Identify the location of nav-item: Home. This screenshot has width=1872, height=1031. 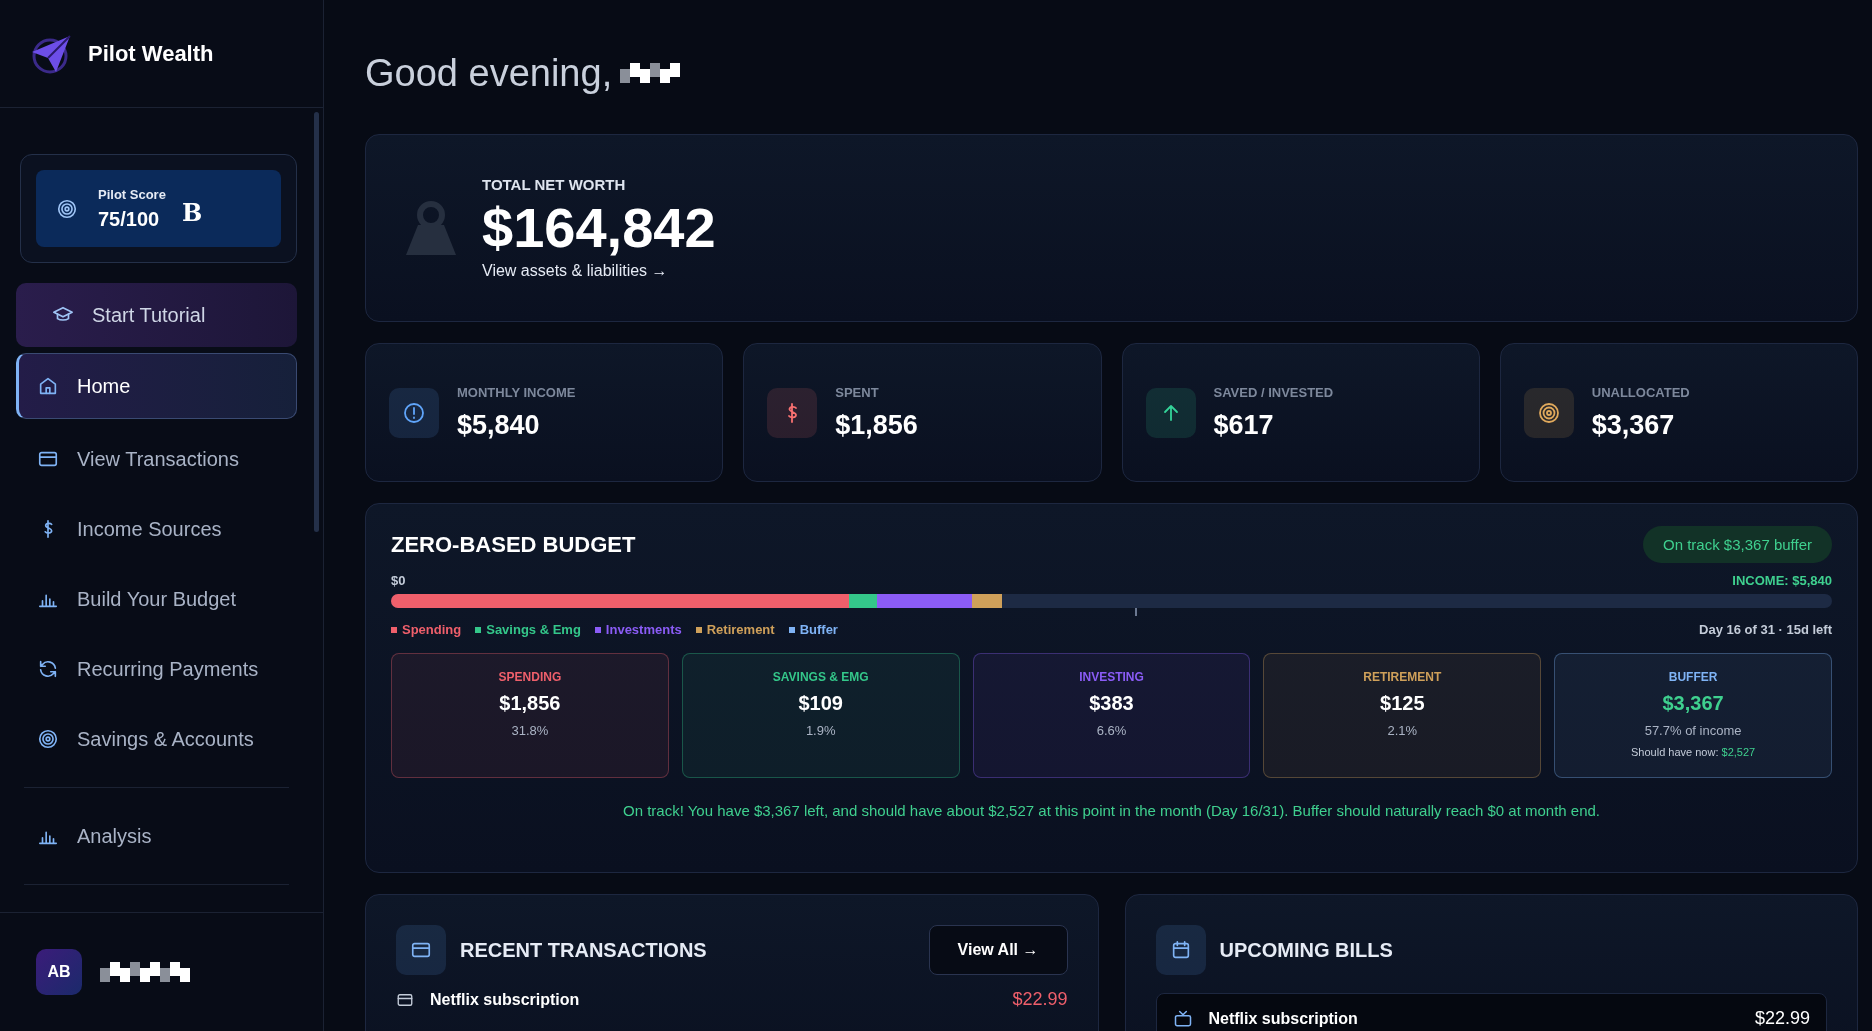
(156, 386).